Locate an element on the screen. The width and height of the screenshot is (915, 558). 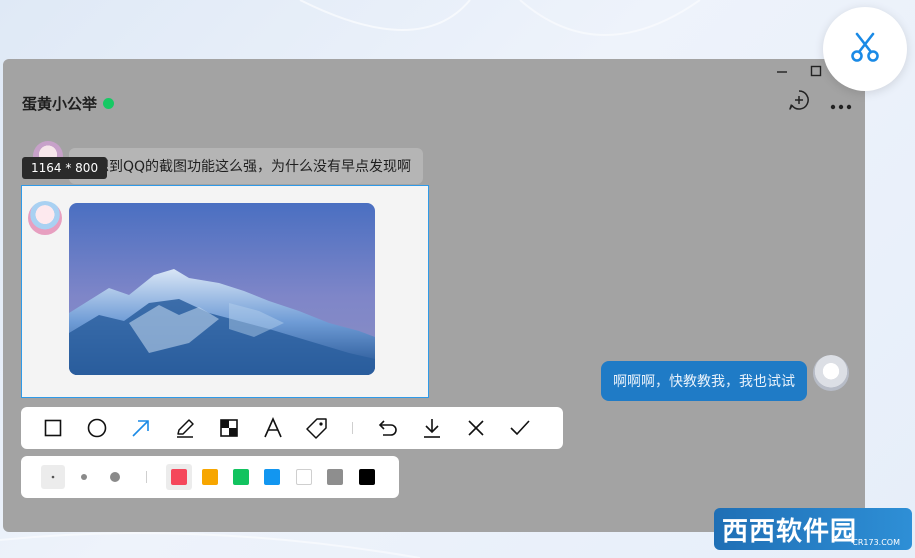
brush-size-small is located at coordinates (53, 477).